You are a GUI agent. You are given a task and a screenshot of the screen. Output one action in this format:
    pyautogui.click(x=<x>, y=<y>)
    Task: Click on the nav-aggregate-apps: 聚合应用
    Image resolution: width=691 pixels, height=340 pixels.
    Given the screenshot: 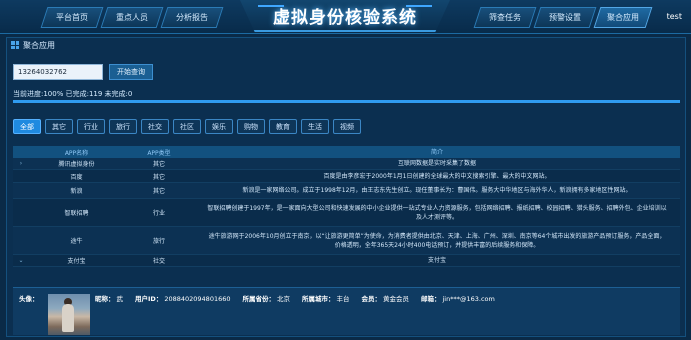 What is the action you would take?
    pyautogui.click(x=623, y=17)
    